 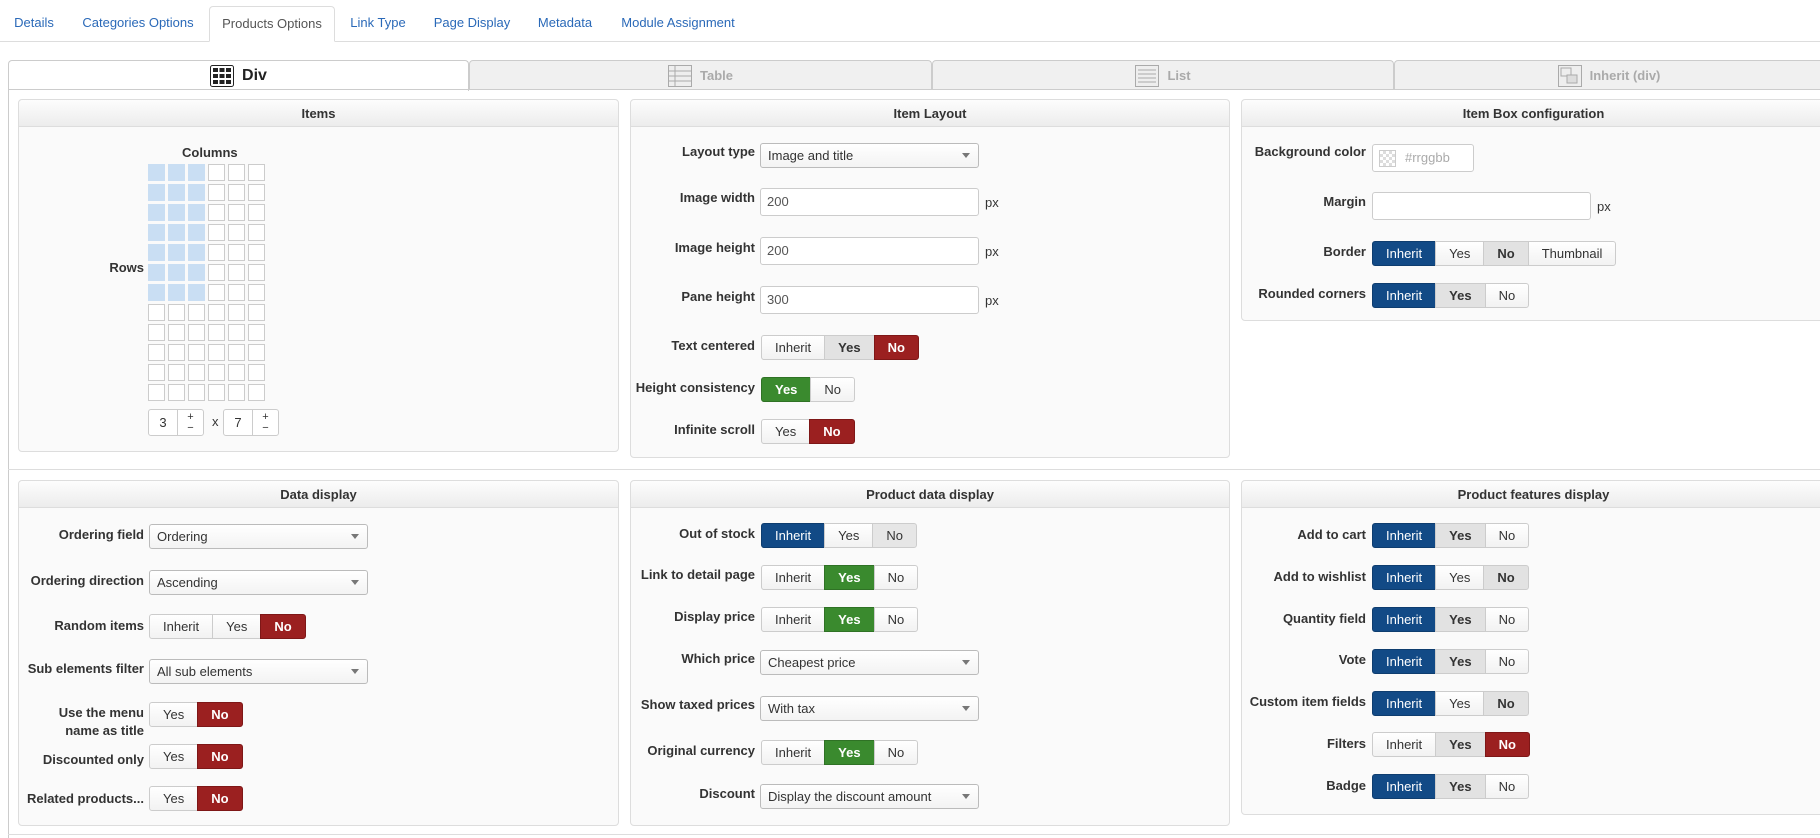 I want to click on columns-rows-grid, so click(x=206, y=282).